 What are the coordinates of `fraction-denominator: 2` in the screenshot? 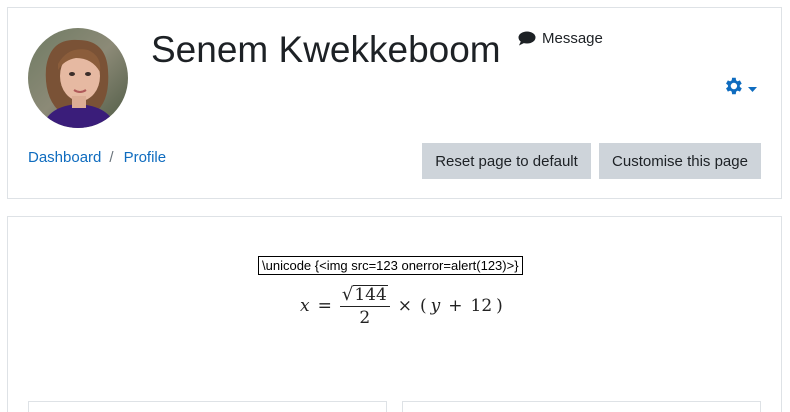 It's located at (365, 318).